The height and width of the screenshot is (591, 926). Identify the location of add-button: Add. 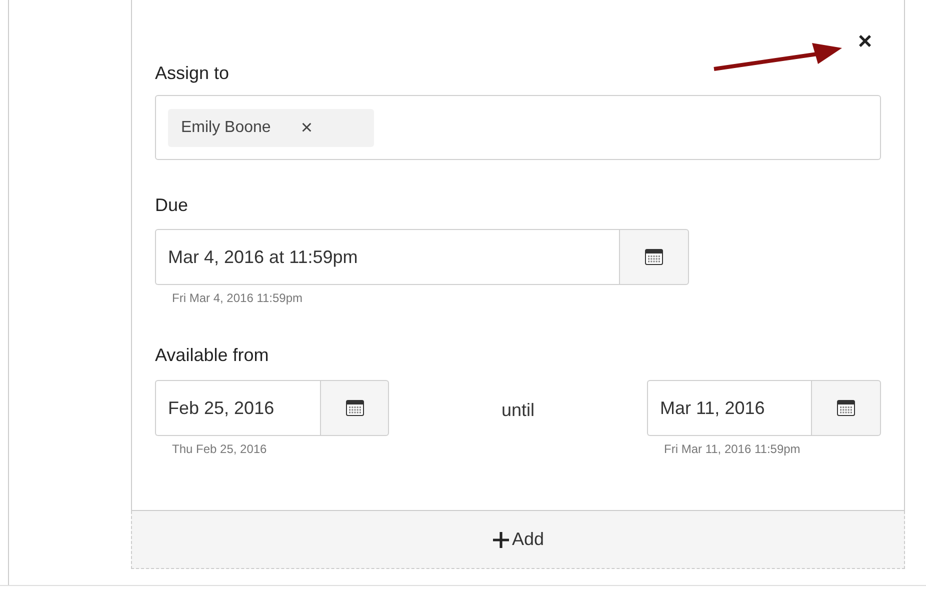
(518, 540).